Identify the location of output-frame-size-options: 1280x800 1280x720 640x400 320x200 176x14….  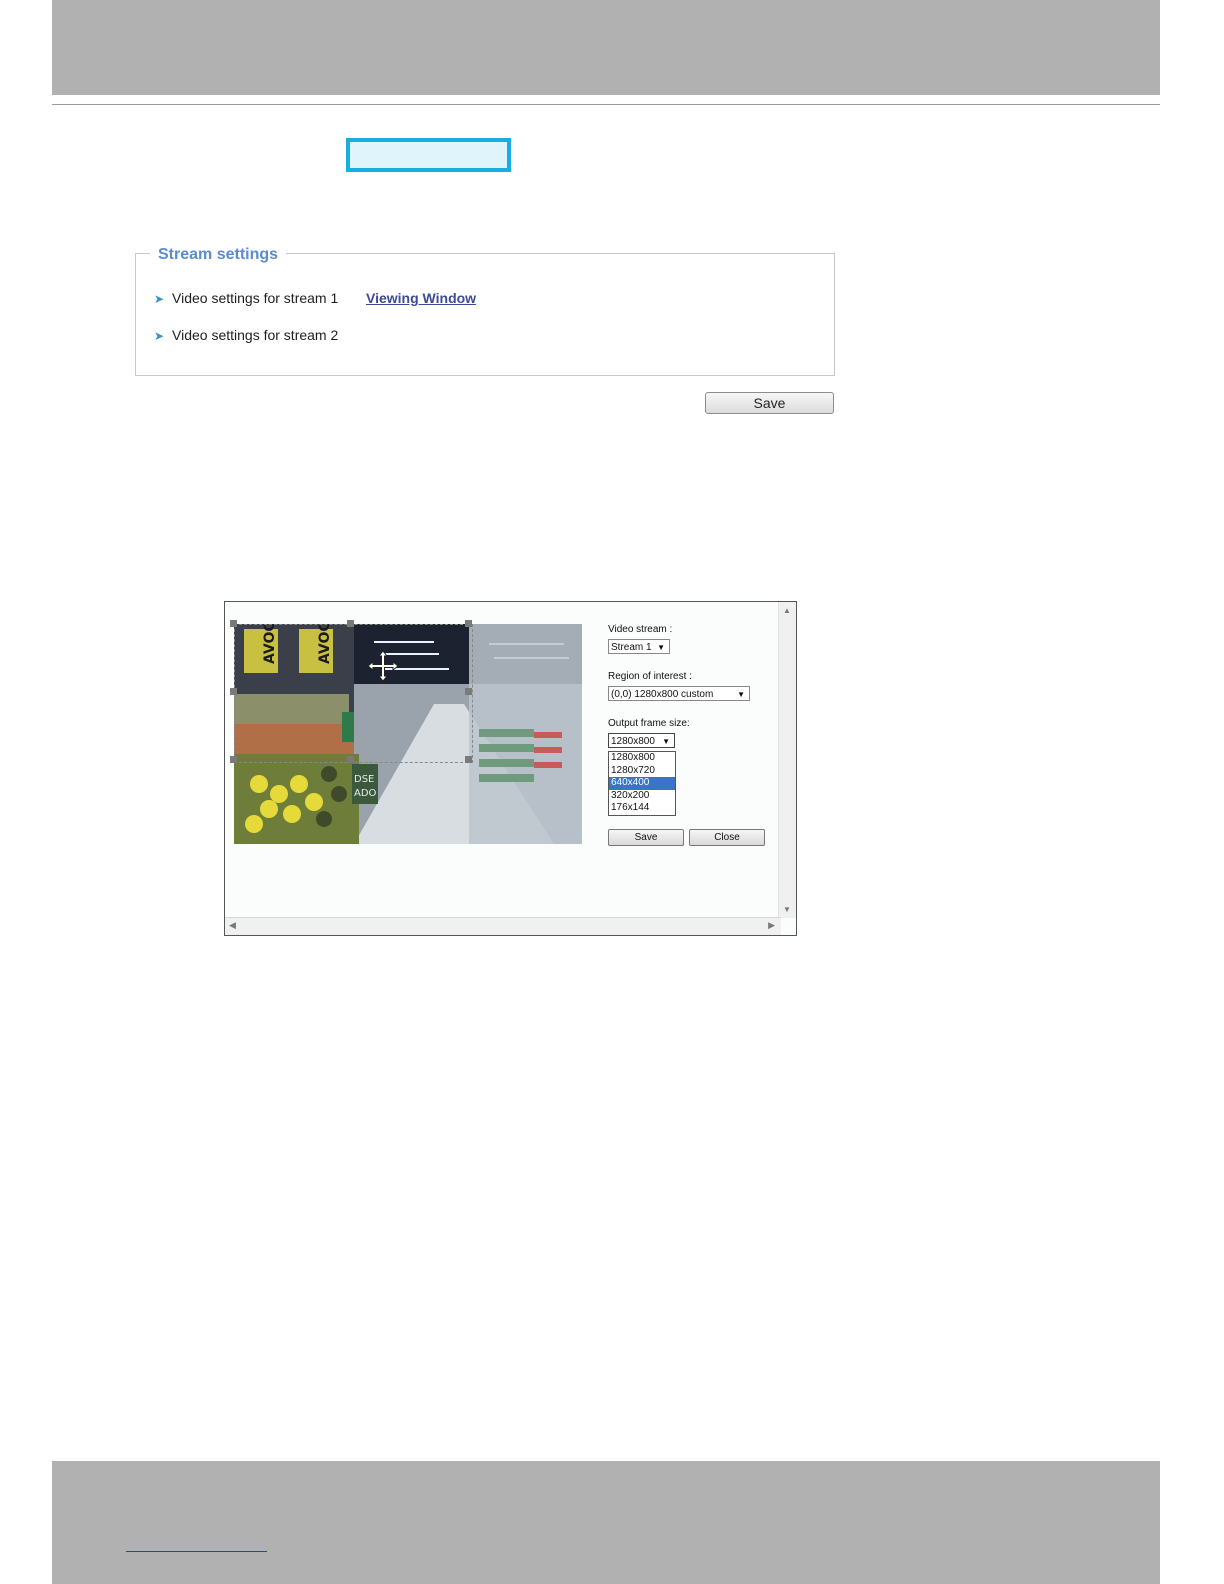
(642, 783).